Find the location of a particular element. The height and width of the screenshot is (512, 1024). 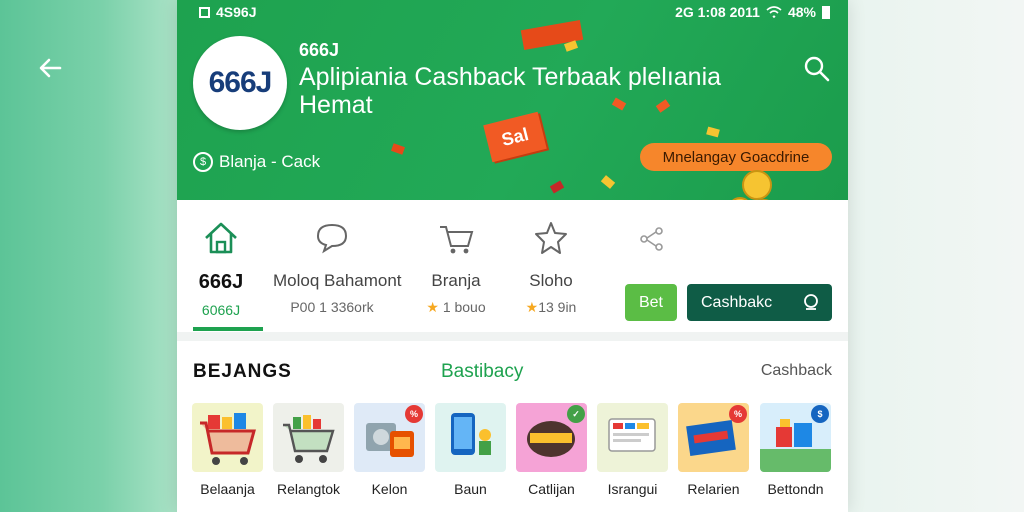

search-icon is located at coordinates (817, 69).